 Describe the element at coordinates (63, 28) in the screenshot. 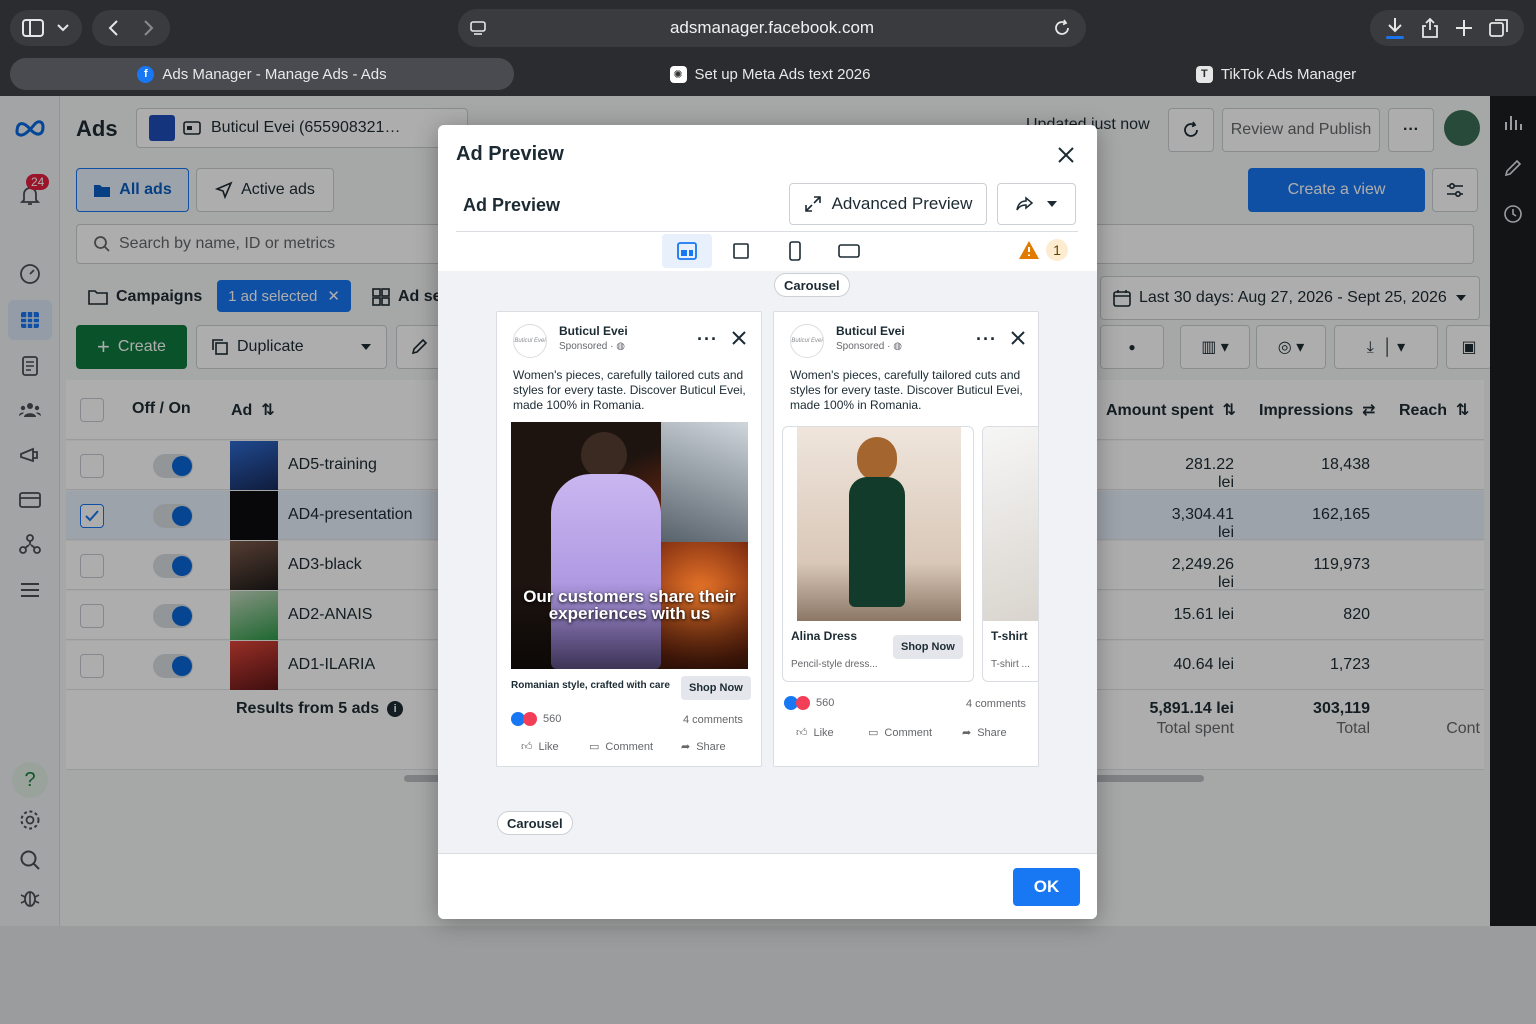

I see `chevron-down-icon` at that location.